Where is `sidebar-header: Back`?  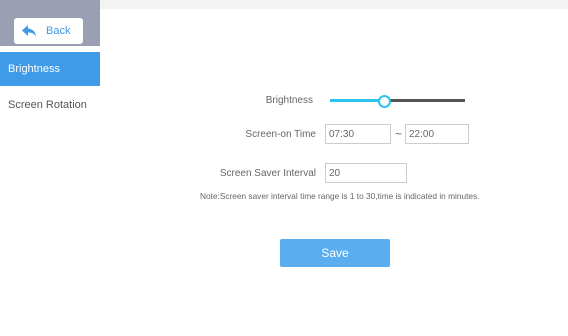 sidebar-header: Back is located at coordinates (50, 23).